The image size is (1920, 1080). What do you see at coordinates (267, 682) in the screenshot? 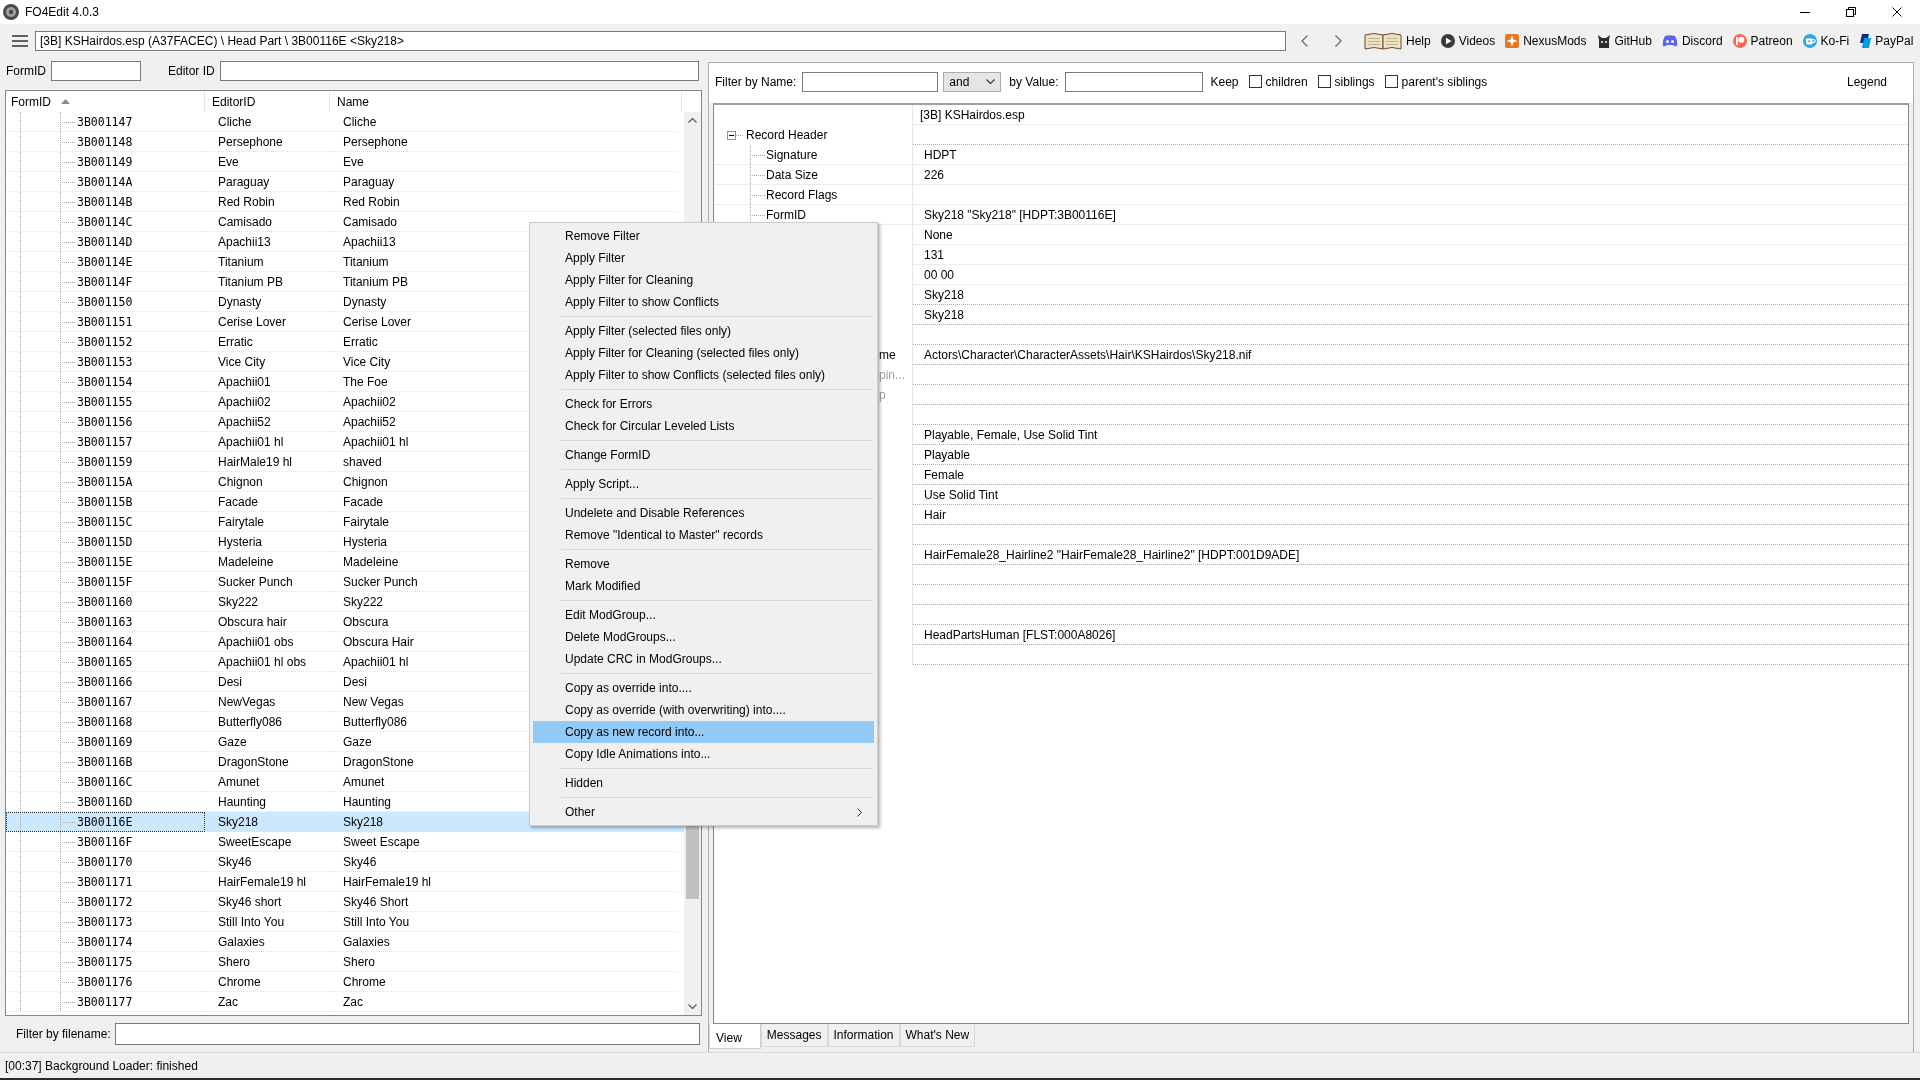
I see `table-cell: Desi` at bounding box center [267, 682].